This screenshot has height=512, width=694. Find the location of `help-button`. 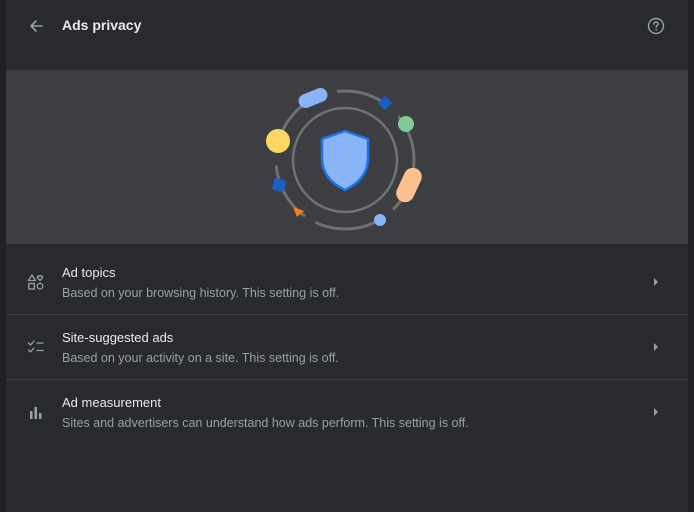

help-button is located at coordinates (656, 26).